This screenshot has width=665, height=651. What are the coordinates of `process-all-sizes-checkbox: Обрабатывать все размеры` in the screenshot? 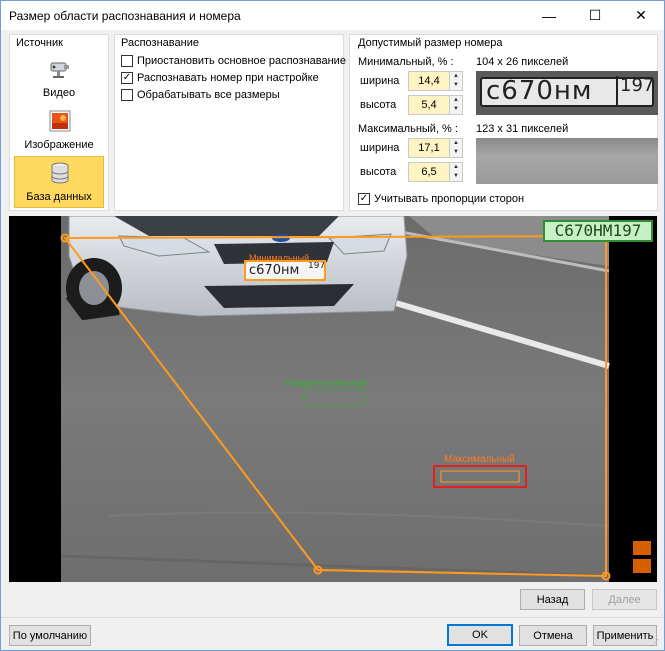 It's located at (200, 95).